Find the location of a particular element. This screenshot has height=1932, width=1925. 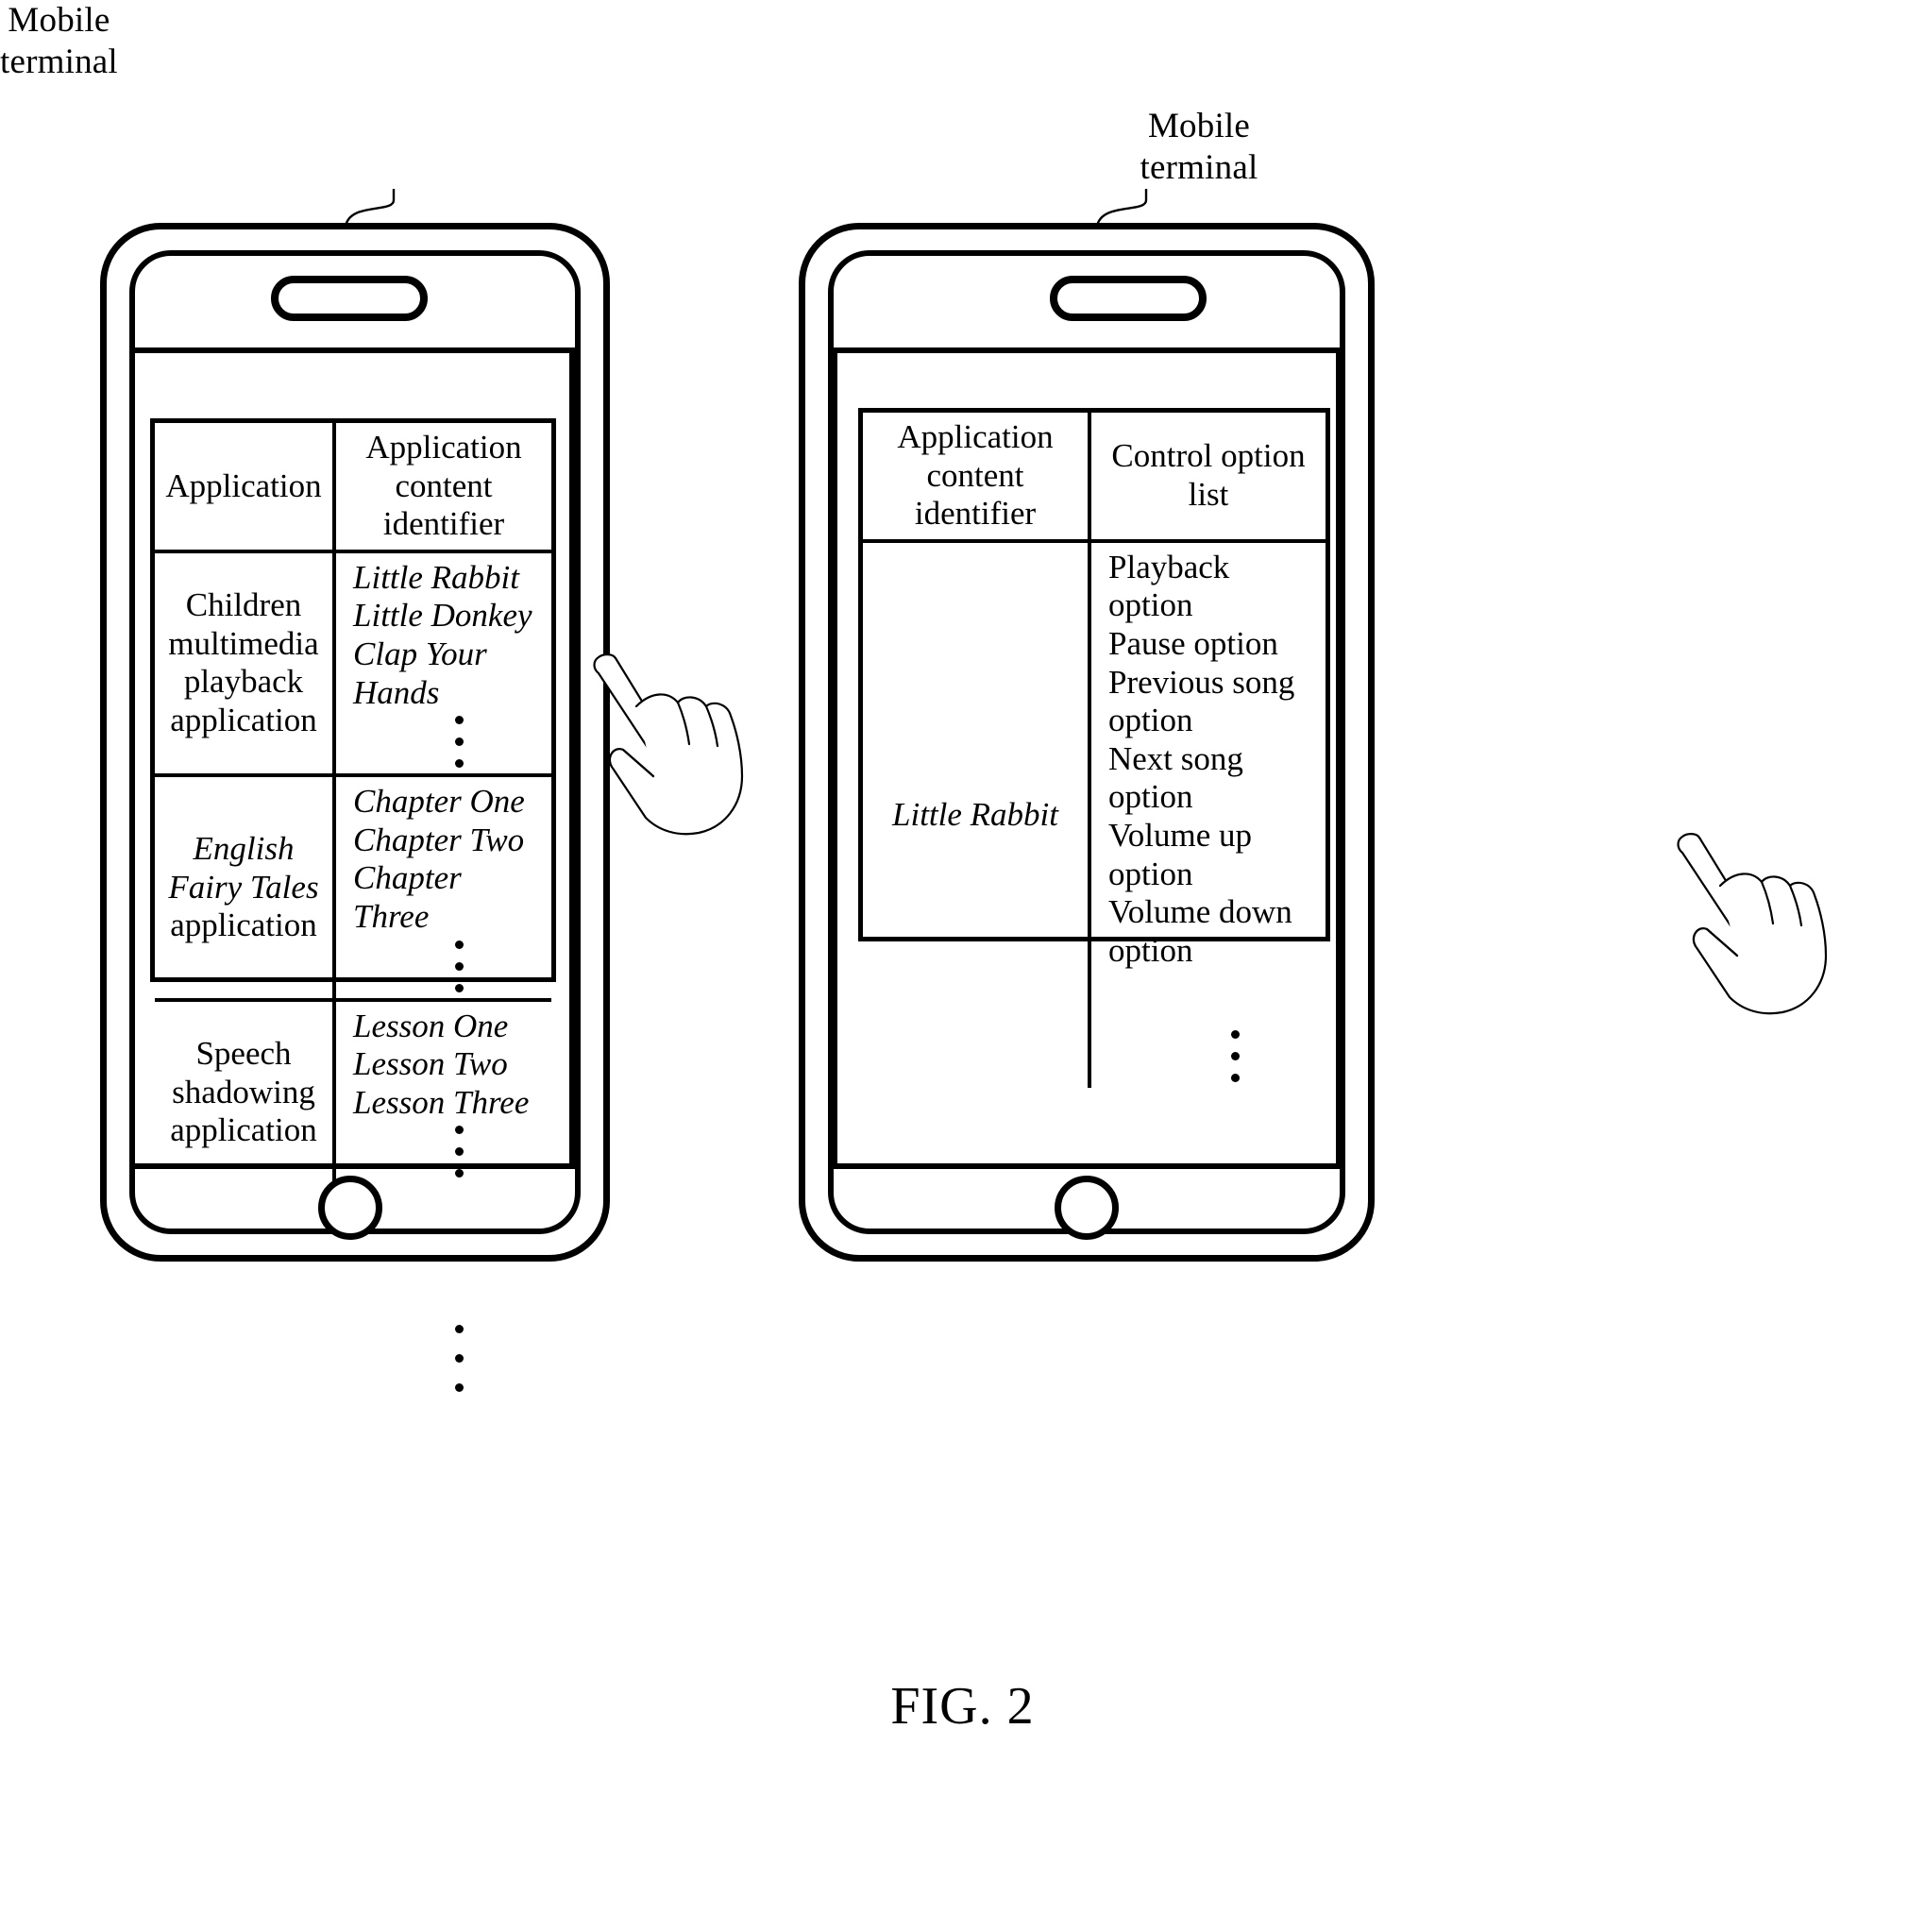

speaker-notch-right is located at coordinates (1128, 298).